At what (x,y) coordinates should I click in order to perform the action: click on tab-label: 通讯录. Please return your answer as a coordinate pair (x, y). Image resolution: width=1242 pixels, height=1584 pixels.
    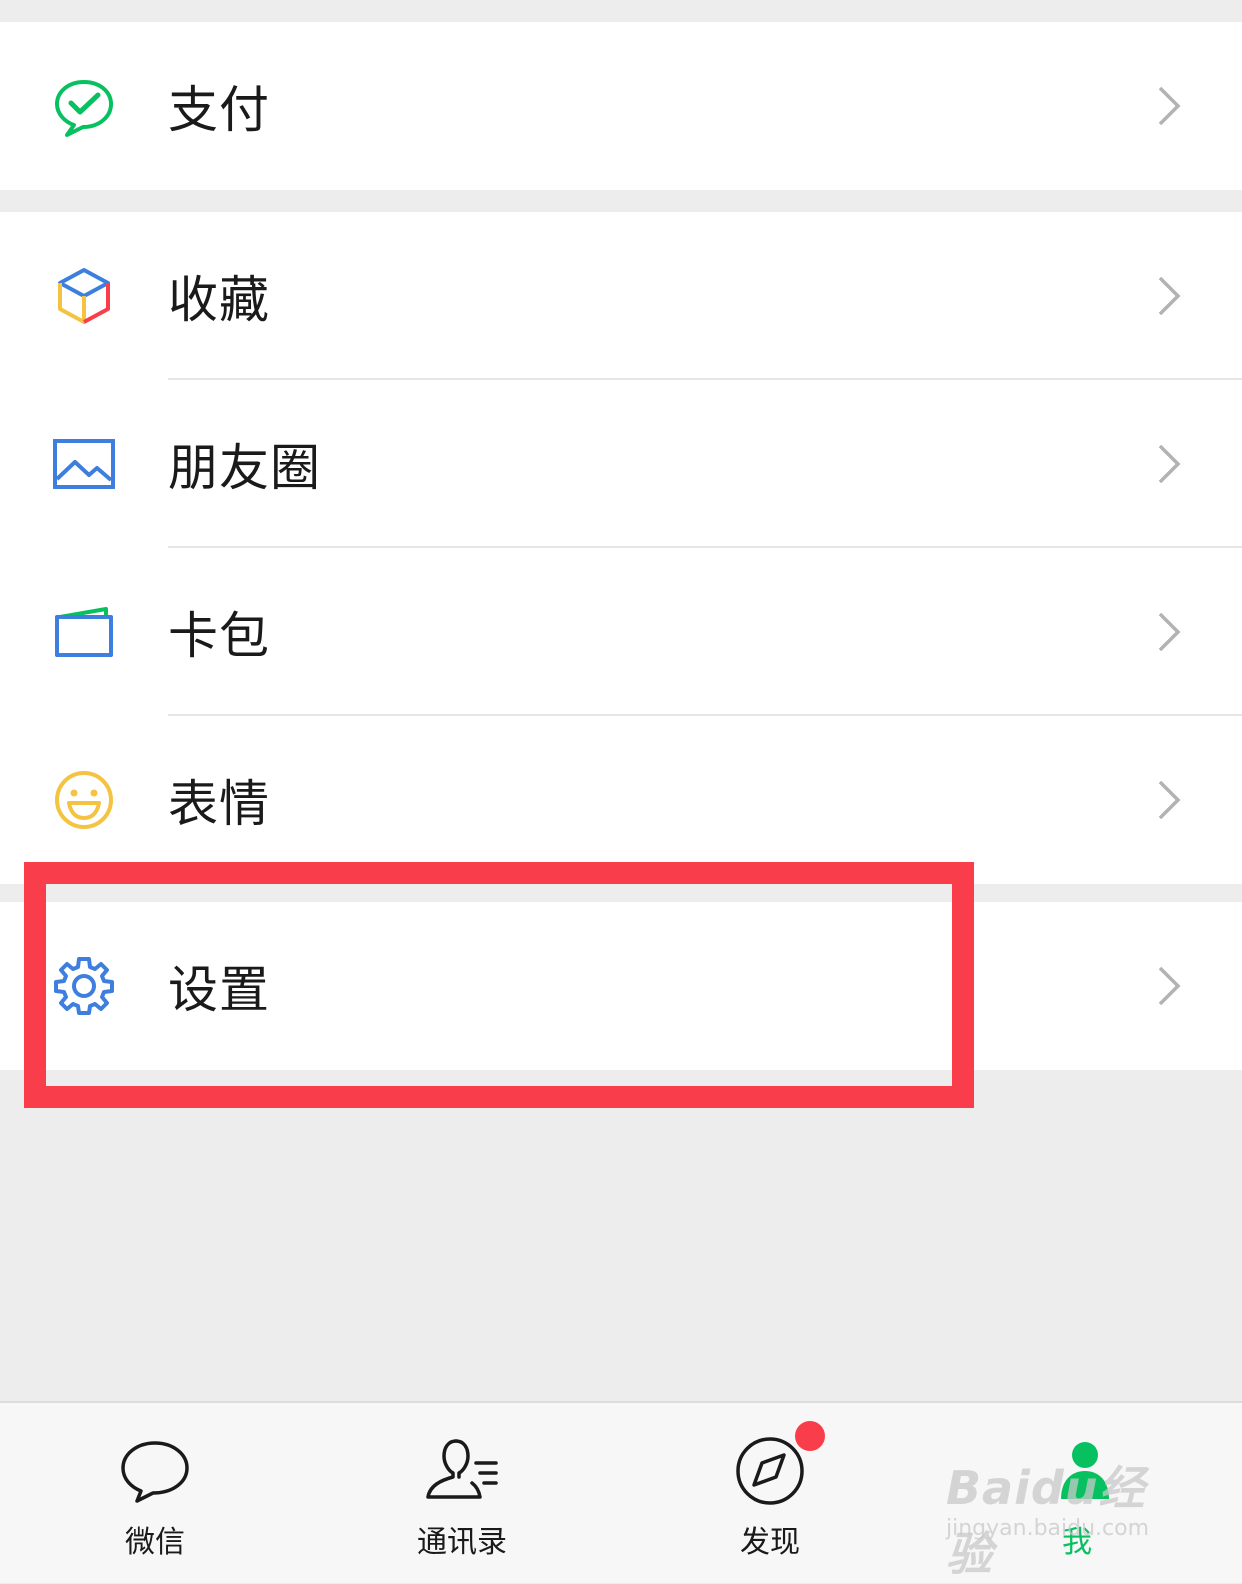
    Looking at the image, I should click on (462, 1542).